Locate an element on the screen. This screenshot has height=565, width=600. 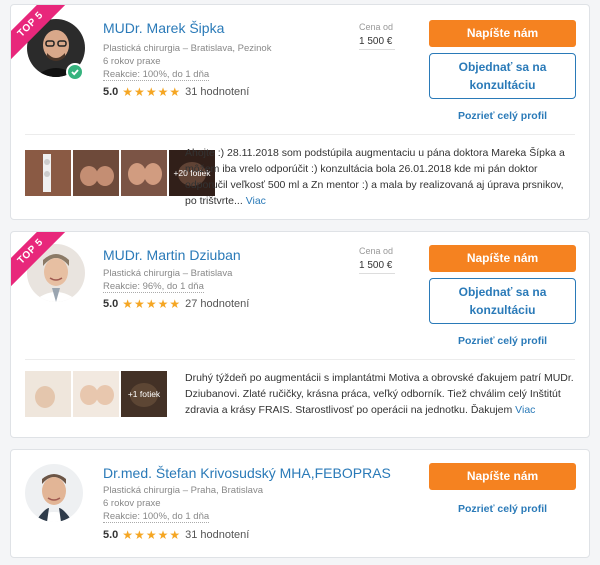
avatar is located at coordinates (54, 493).